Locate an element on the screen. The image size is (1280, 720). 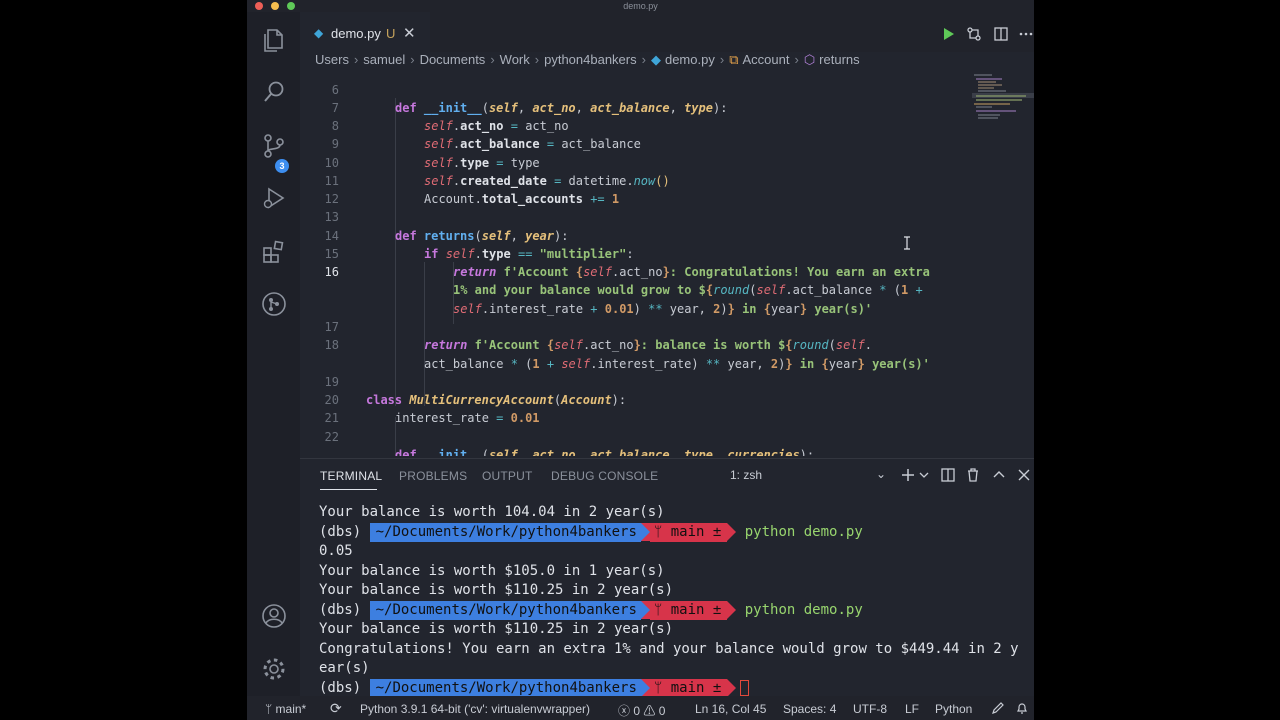
line-number: 17 is located at coordinates (331, 327).